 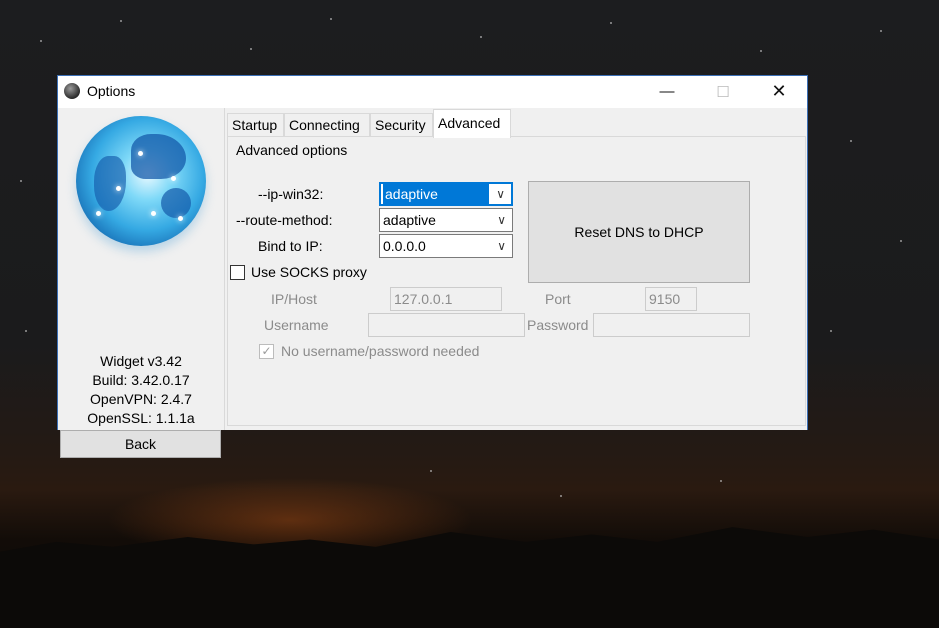 I want to click on tab-connecting: Connecting, so click(x=327, y=125).